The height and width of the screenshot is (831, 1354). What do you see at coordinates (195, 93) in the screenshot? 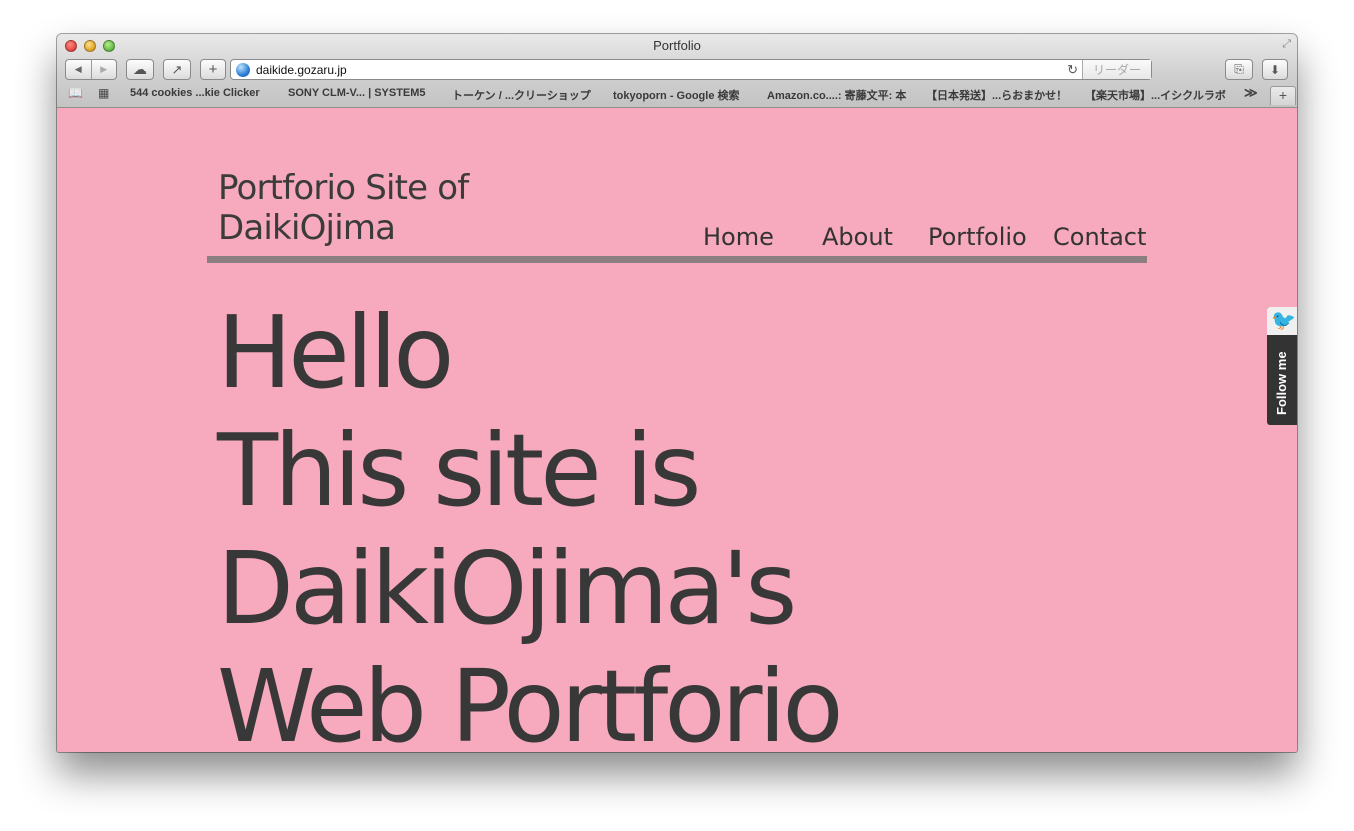
I see `bookmark-item: 544 cookies ...kie Clicker` at bounding box center [195, 93].